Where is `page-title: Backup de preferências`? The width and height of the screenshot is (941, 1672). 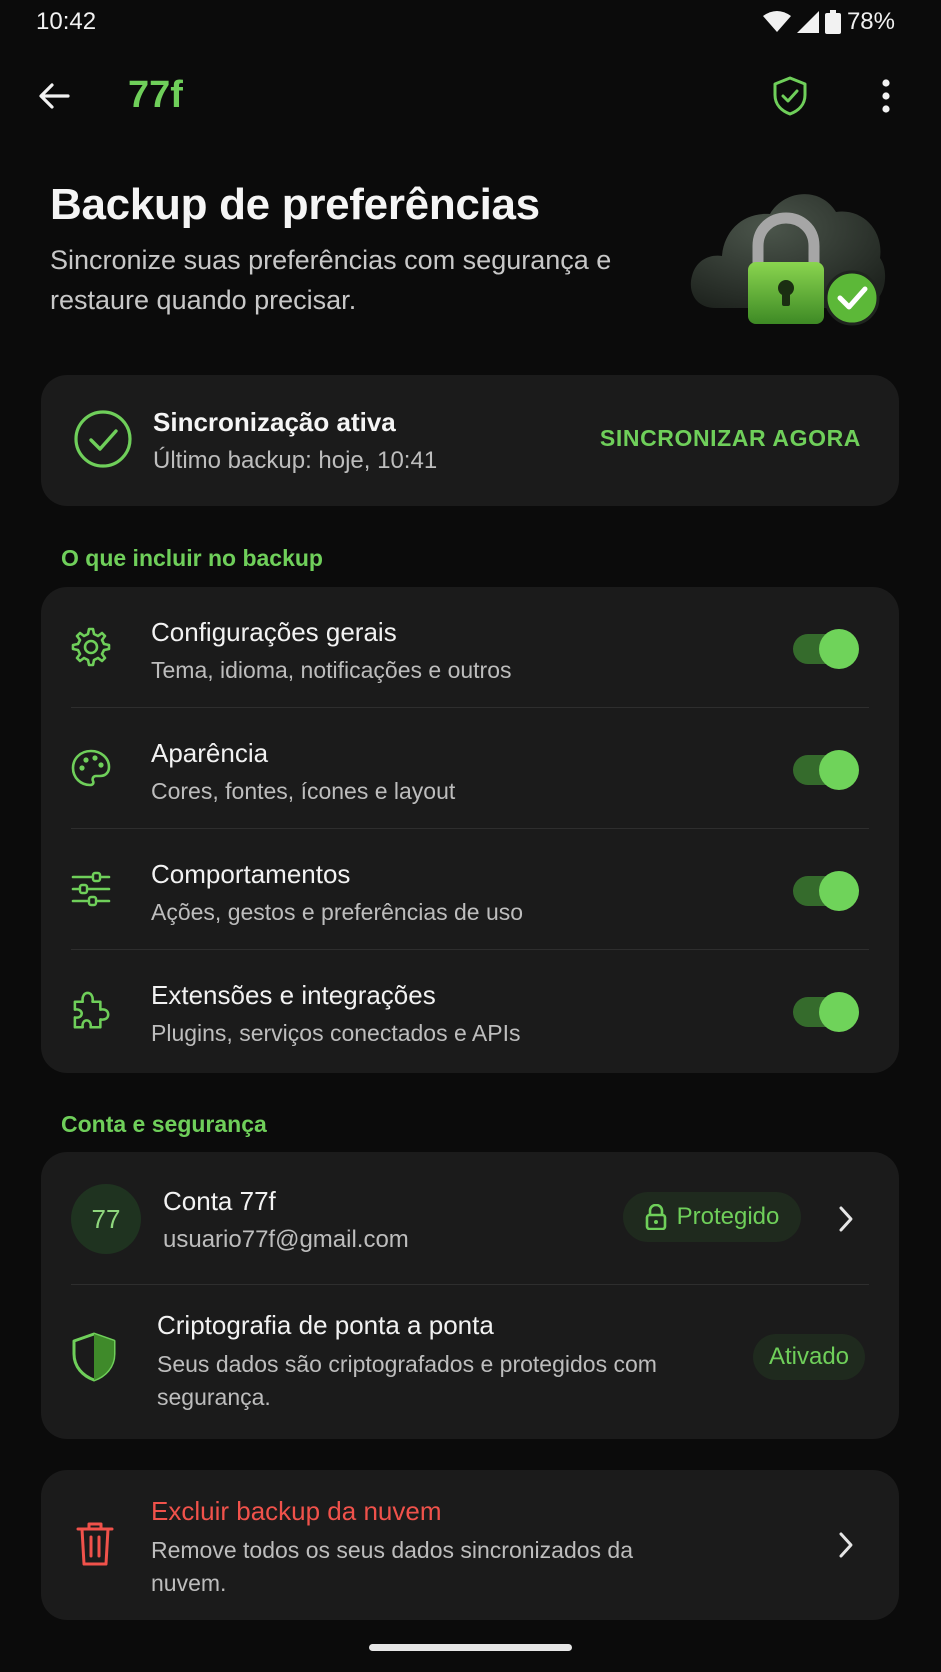 page-title: Backup de preferências is located at coordinates (295, 204).